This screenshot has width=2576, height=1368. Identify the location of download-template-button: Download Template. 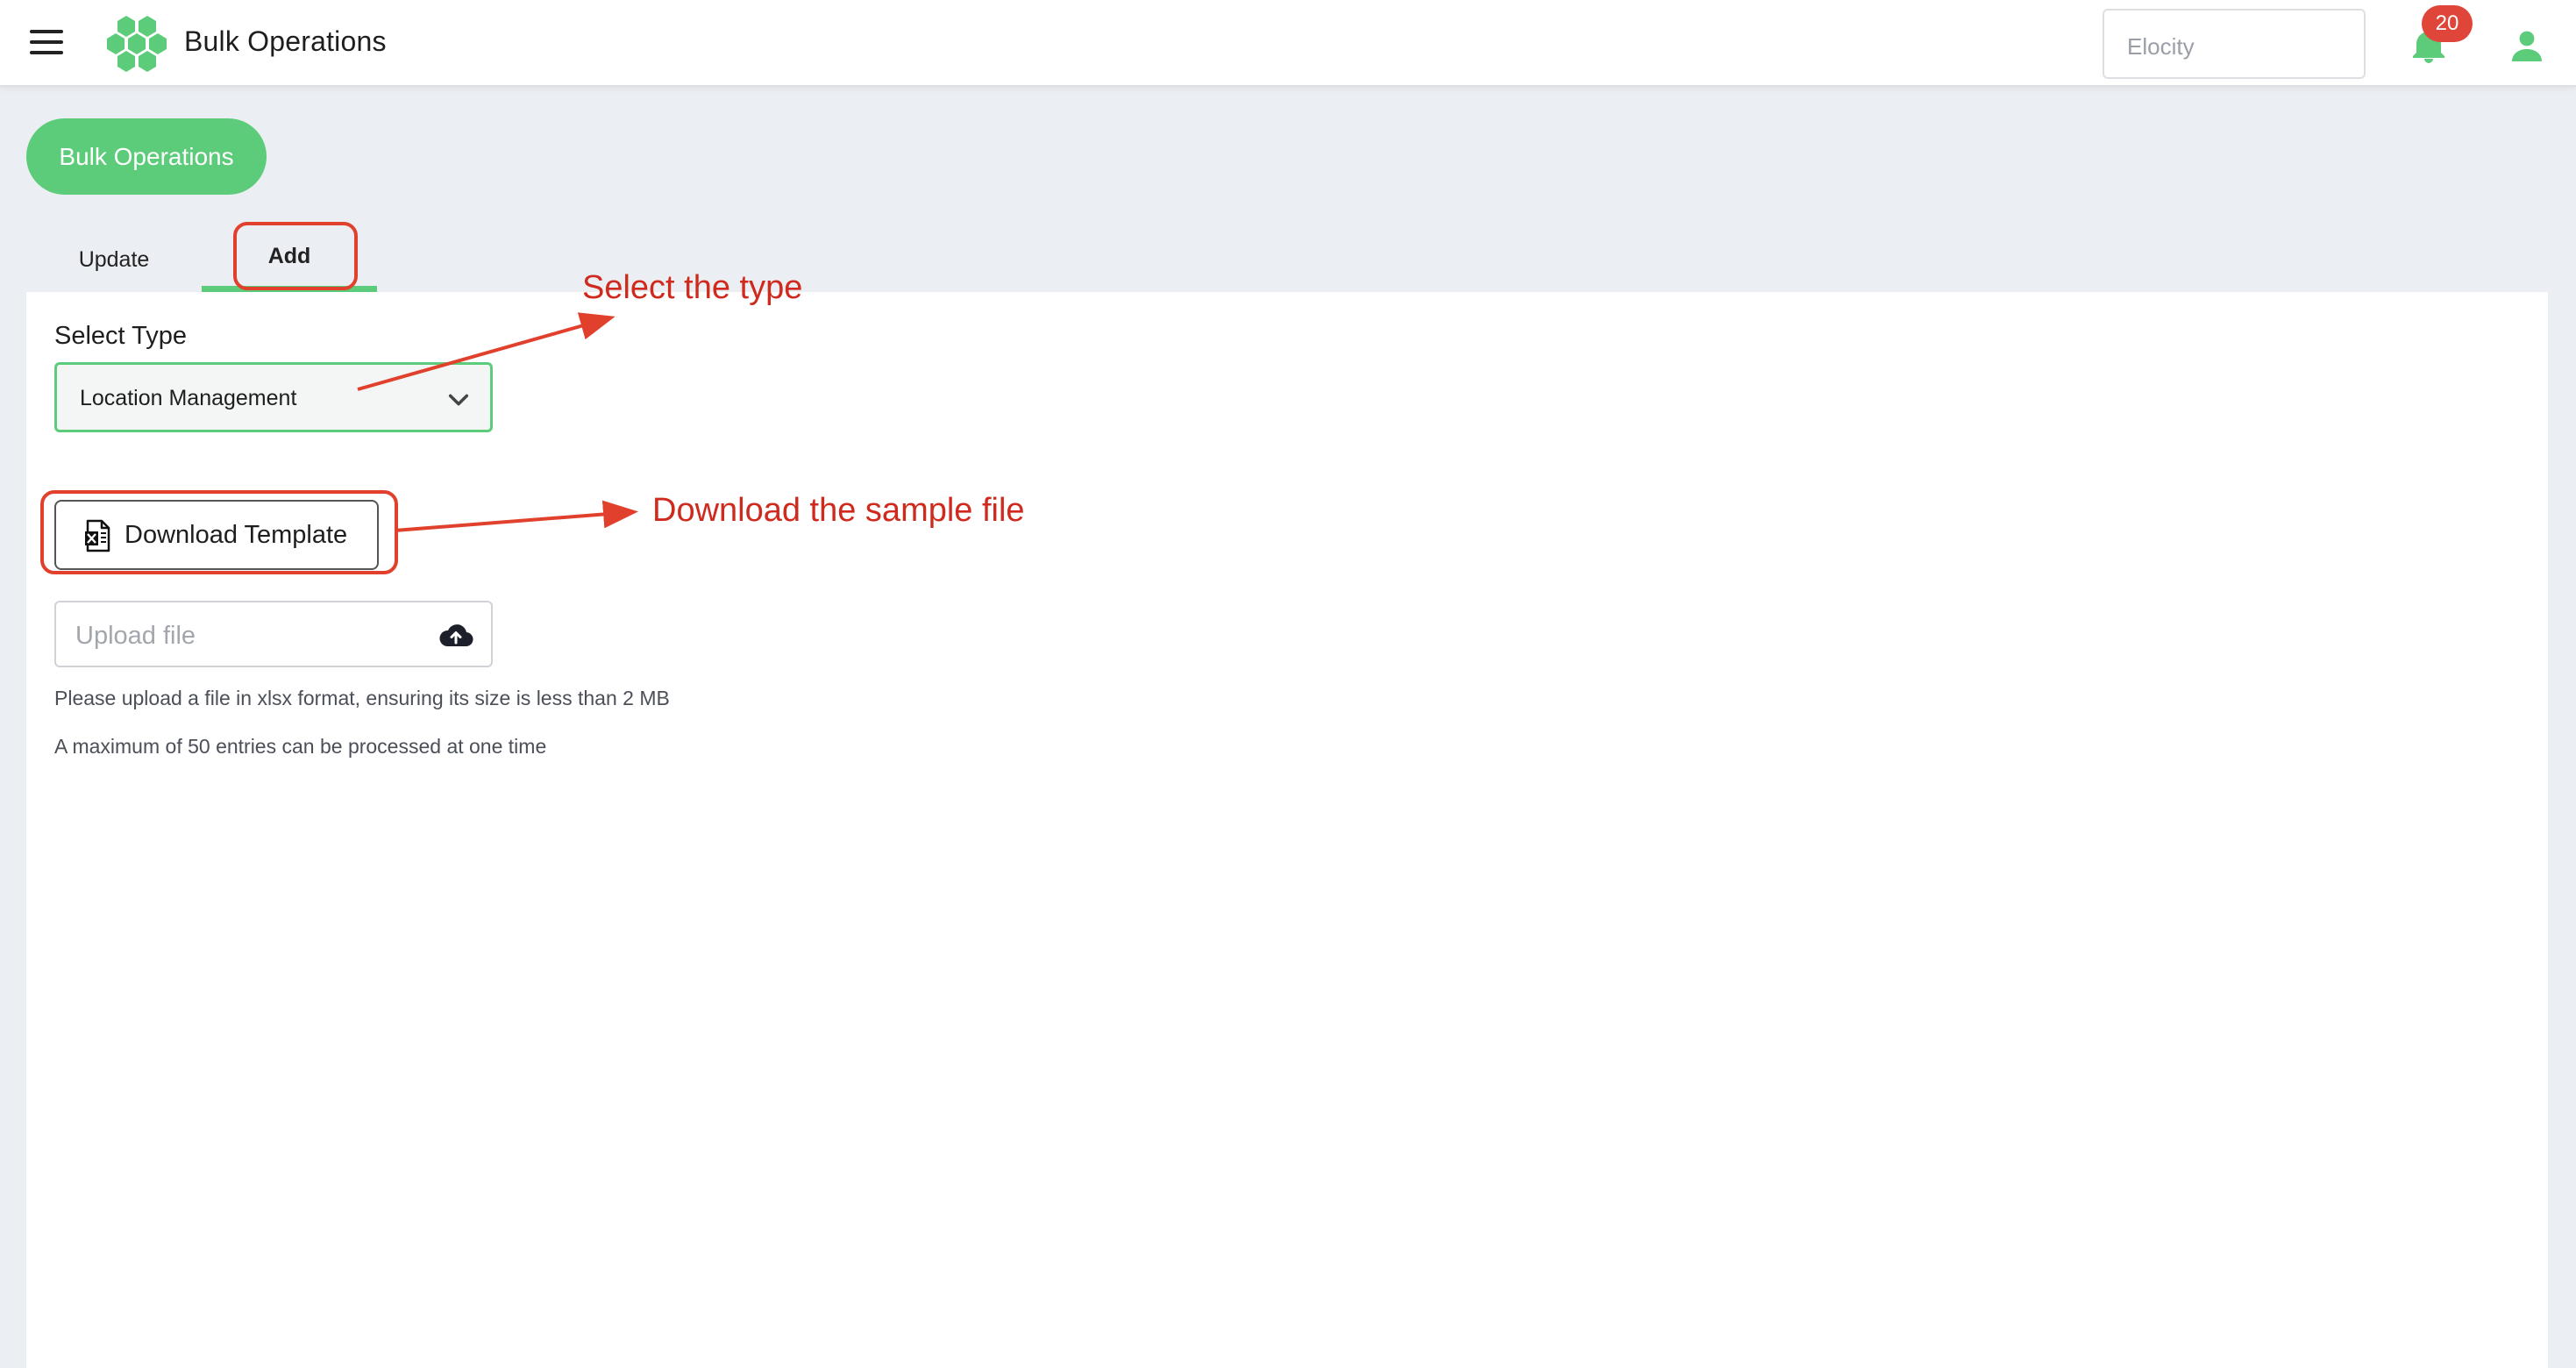
(216, 535).